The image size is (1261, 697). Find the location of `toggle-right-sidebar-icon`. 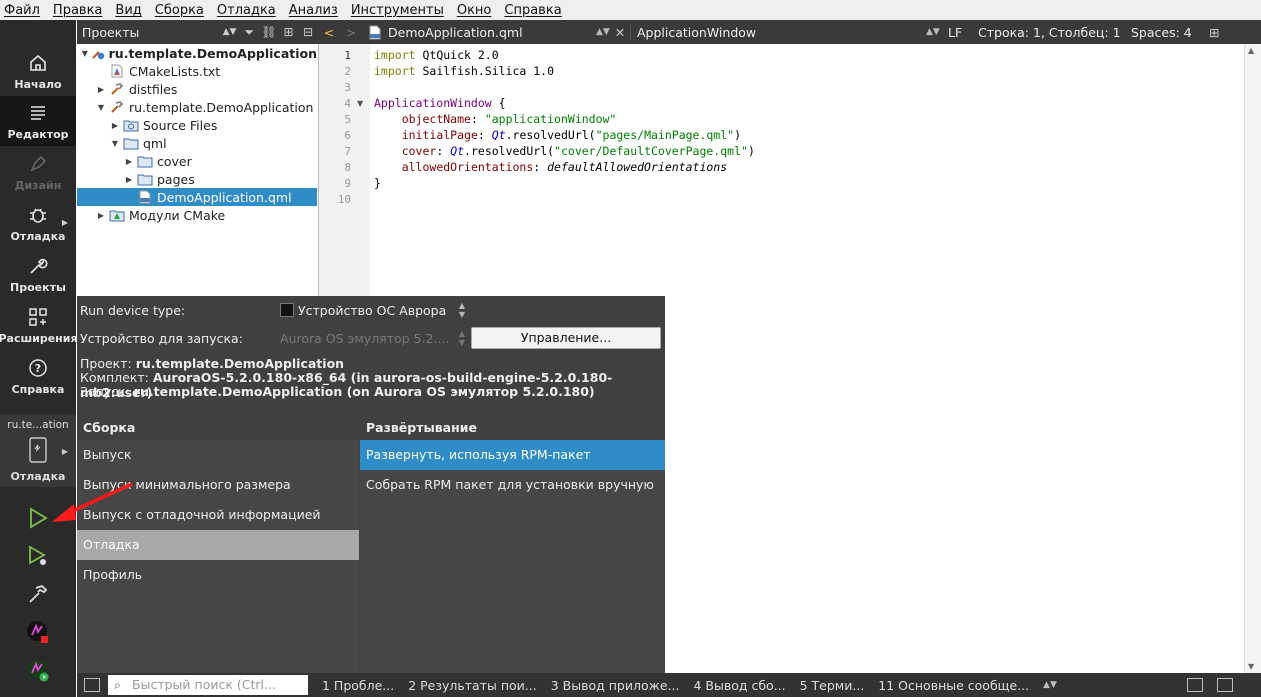

toggle-right-sidebar-icon is located at coordinates (1225, 685).